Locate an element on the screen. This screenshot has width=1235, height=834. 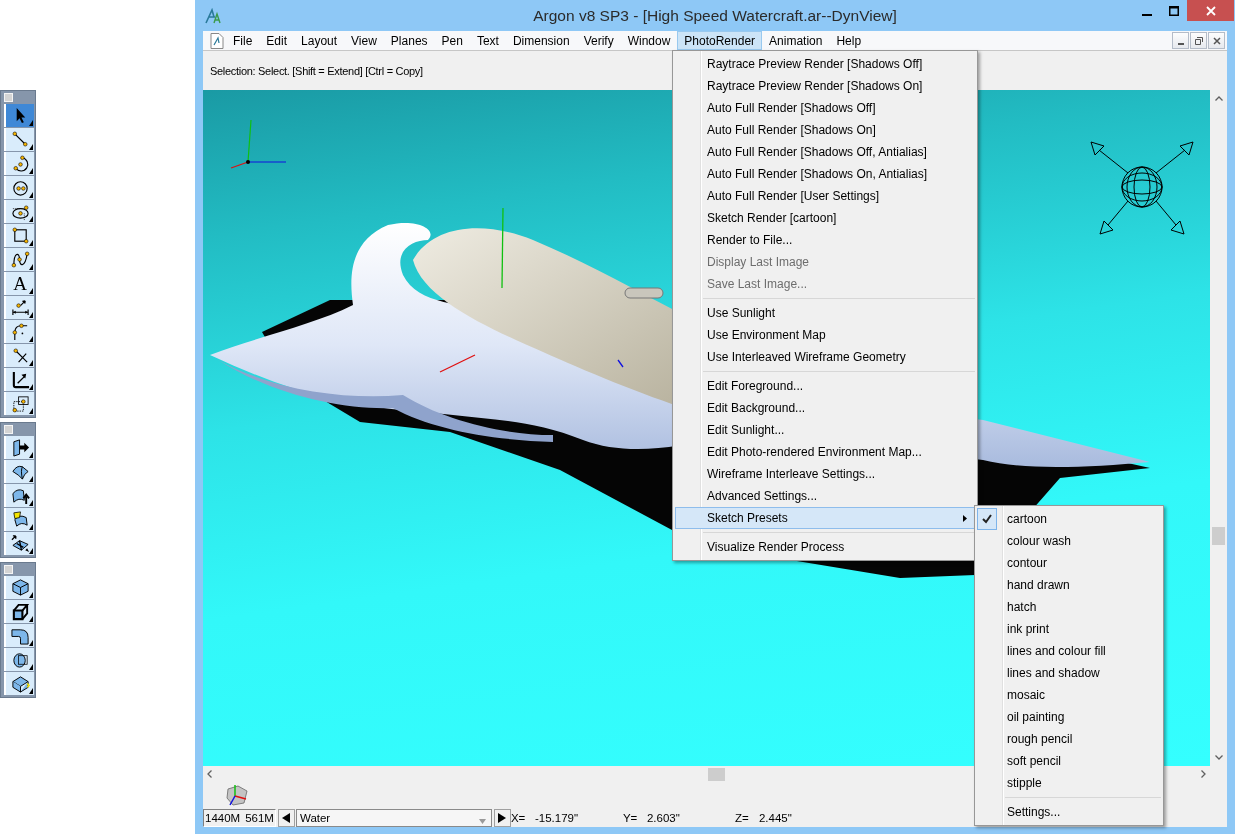
view-cube-icon is located at coordinates (237, 795).